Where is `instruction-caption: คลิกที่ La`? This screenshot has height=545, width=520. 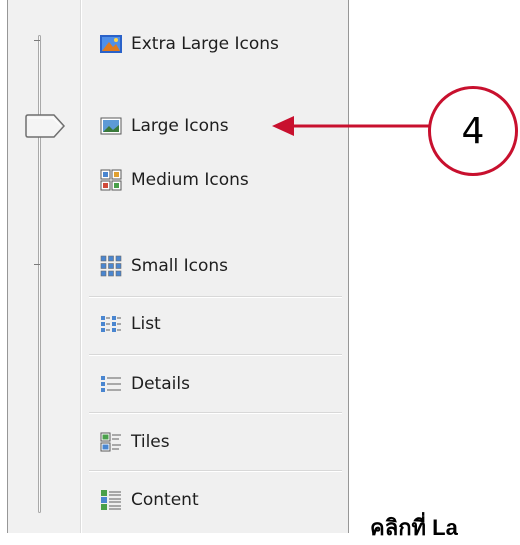 instruction-caption: คลิกที่ La is located at coordinates (414, 527).